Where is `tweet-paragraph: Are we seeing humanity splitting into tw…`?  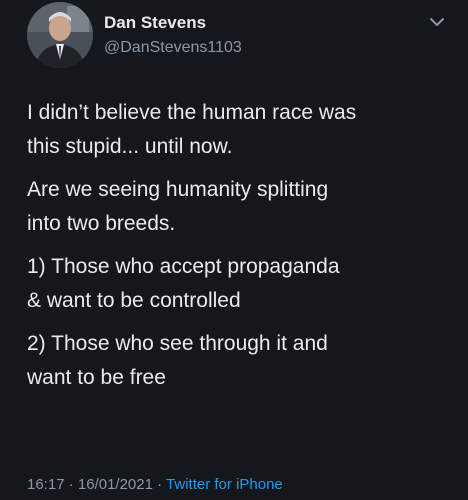
tweet-paragraph: Are we seeing humanity splitting into tw… is located at coordinates (178, 206).